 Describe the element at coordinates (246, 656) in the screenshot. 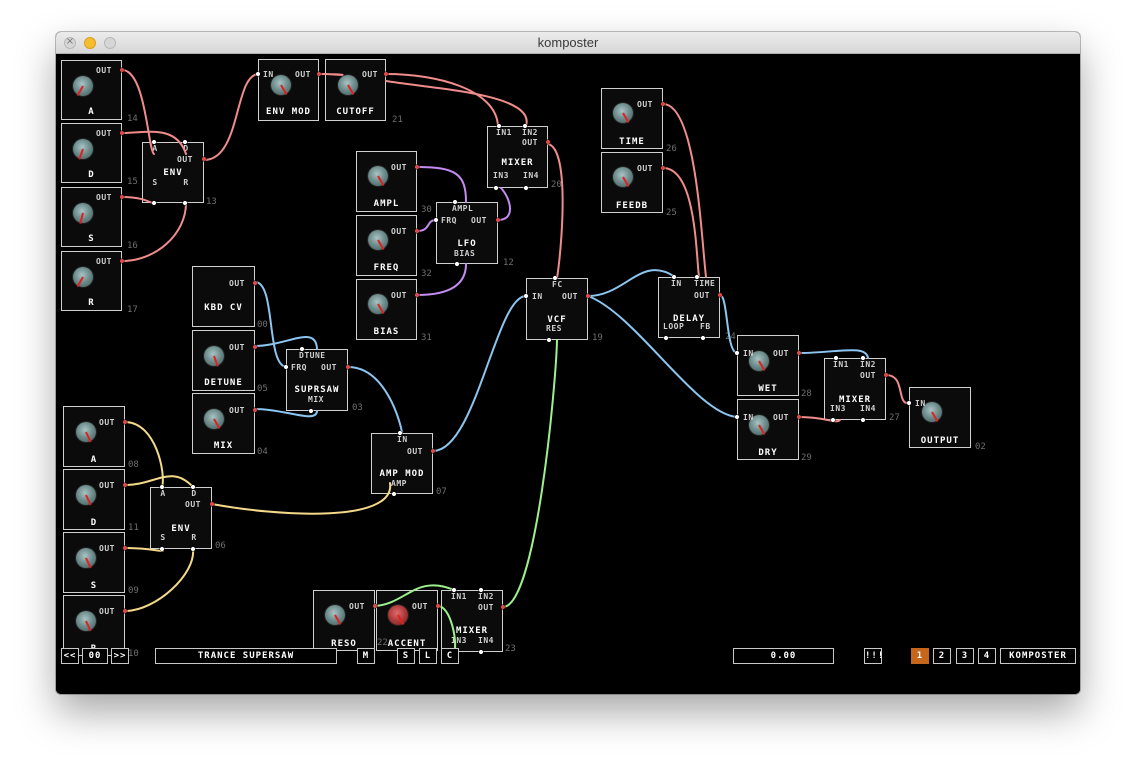

I see `patch-name-field: TRANCE SUPERSAW` at that location.